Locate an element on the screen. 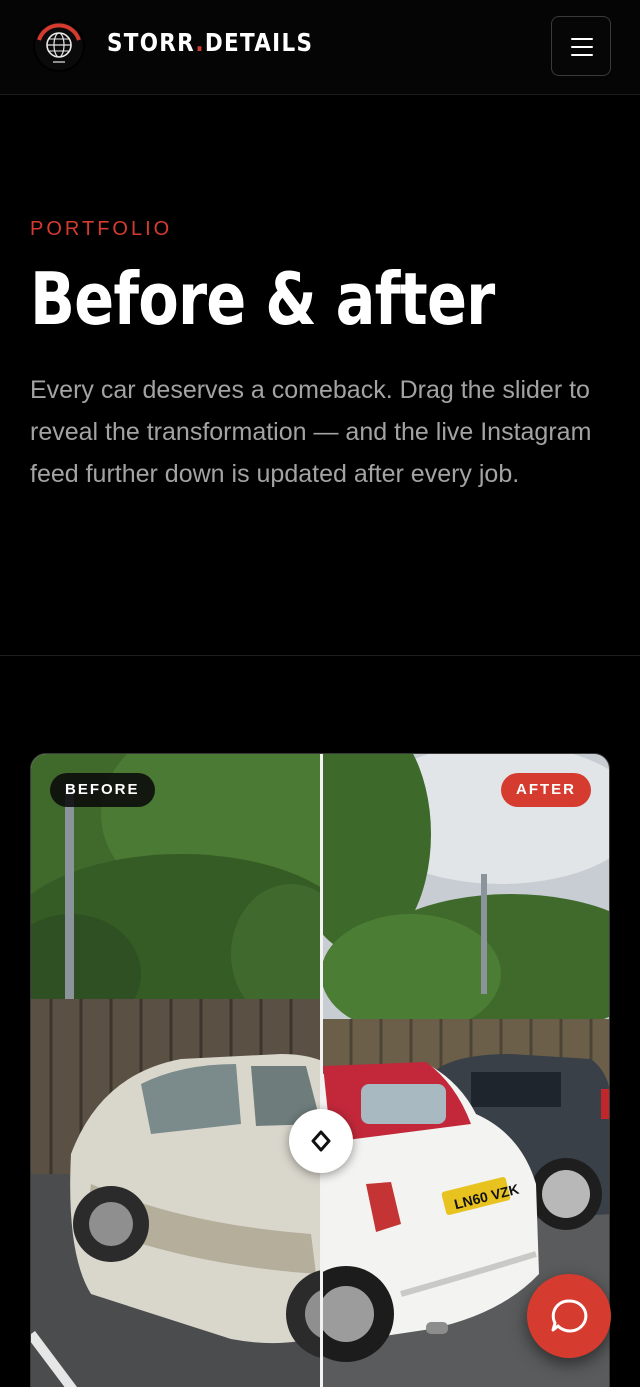 The image size is (640, 1387). hamburger-menu-icon is located at coordinates (582, 39).